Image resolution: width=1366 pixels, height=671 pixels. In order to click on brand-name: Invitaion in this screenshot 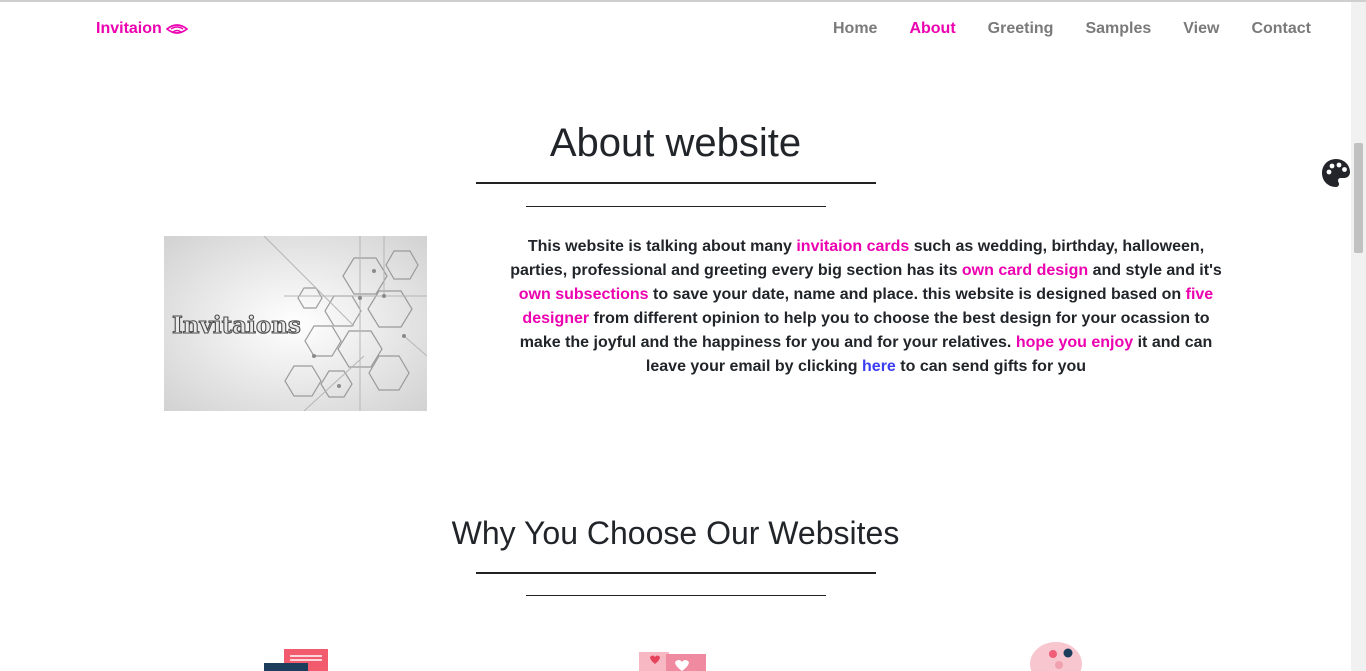, I will do `click(129, 28)`.